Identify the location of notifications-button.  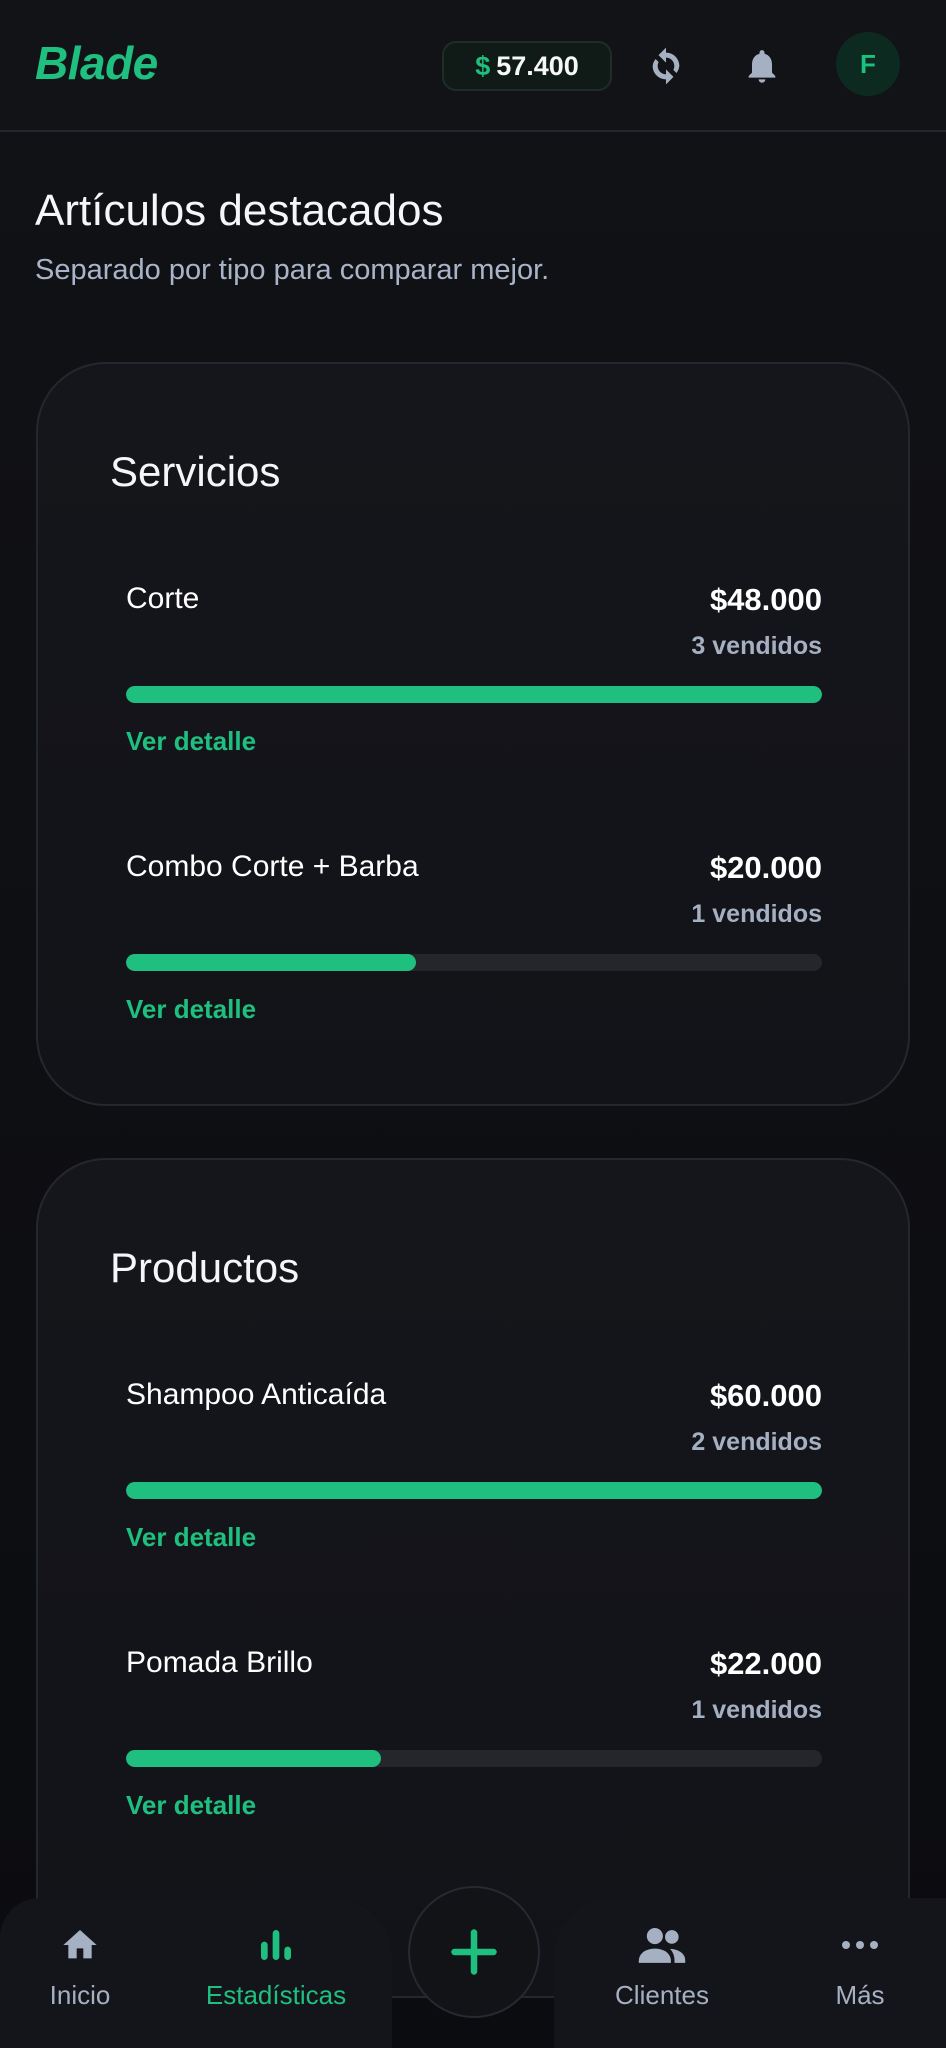
(762, 66).